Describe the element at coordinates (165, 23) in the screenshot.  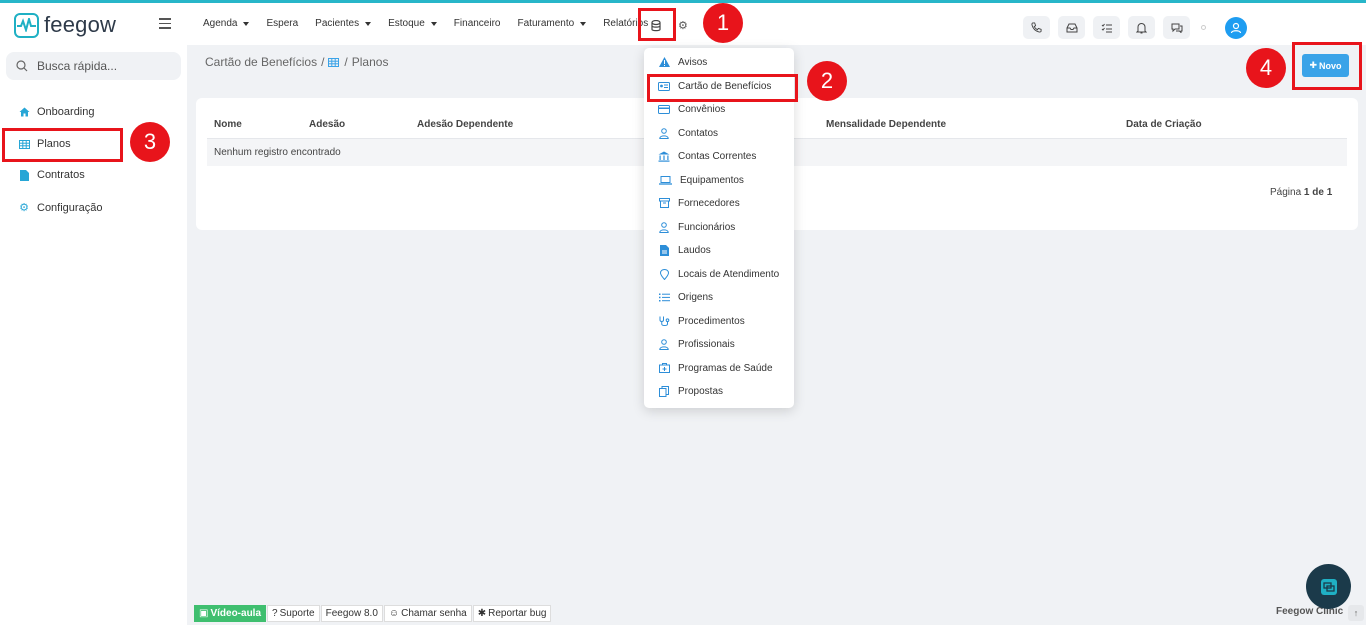
I see `menu-toggle-icon` at that location.